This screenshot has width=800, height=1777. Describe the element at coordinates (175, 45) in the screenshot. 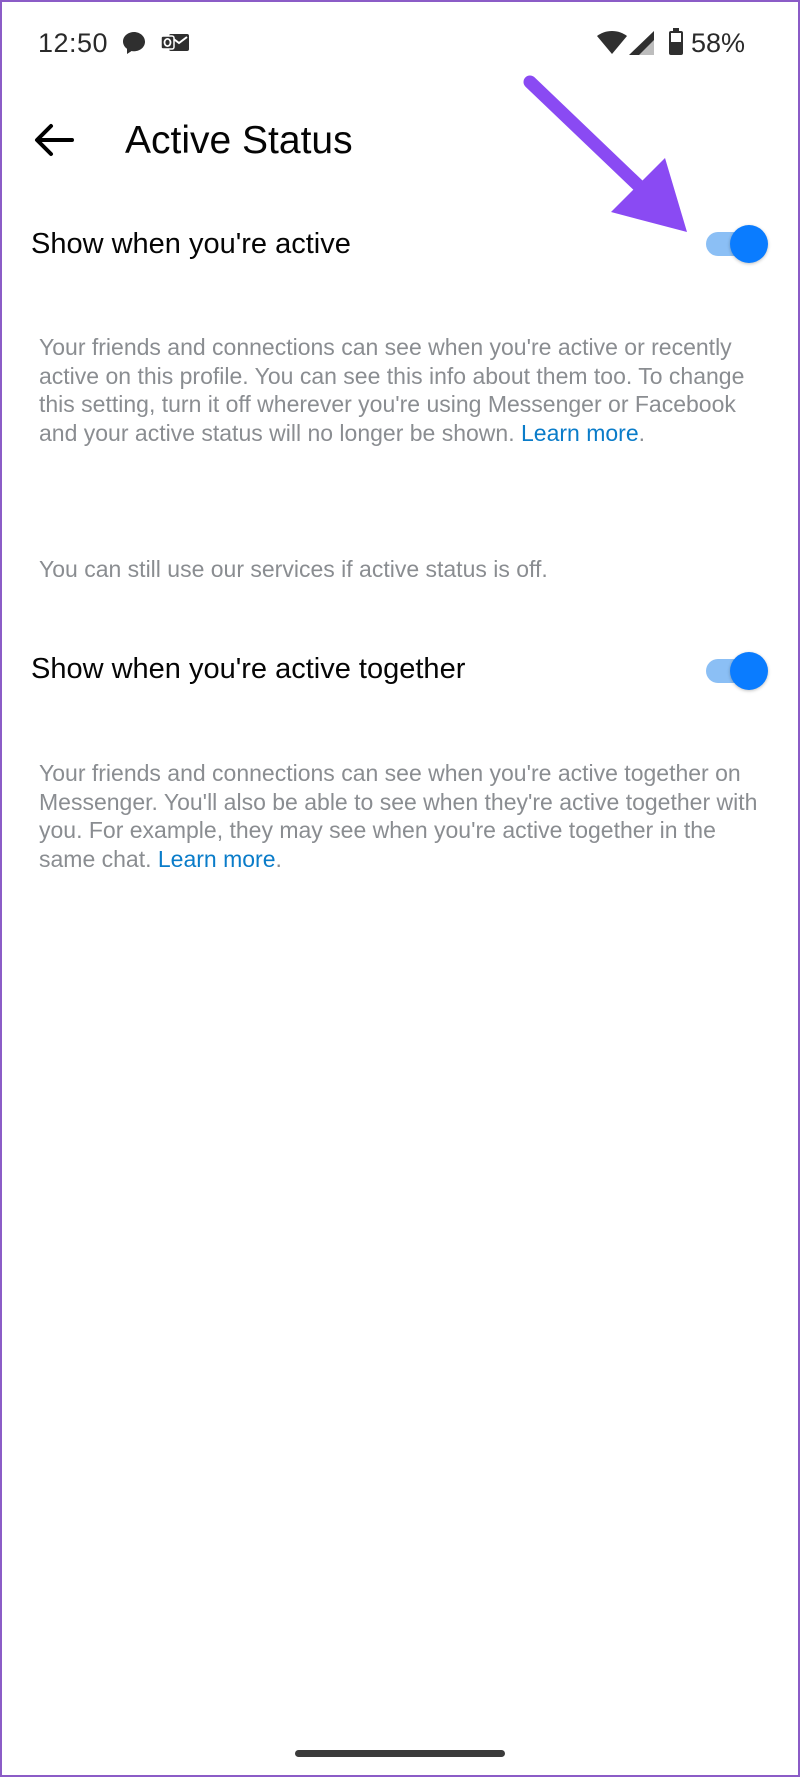

I see `outlook-mail-icon` at that location.